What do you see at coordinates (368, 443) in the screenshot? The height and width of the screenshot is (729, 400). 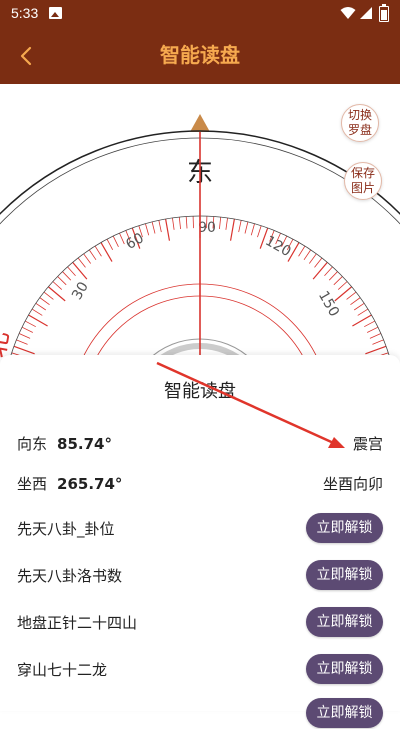 I see `facing-value: 震宫` at bounding box center [368, 443].